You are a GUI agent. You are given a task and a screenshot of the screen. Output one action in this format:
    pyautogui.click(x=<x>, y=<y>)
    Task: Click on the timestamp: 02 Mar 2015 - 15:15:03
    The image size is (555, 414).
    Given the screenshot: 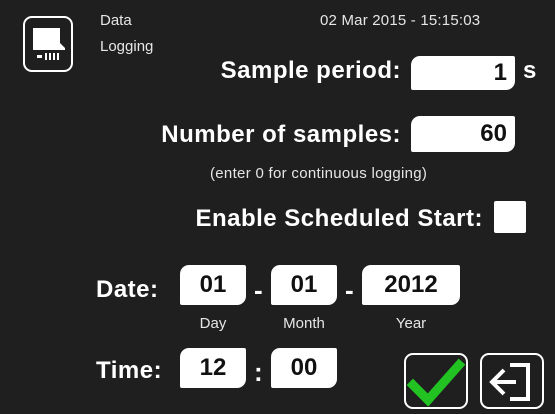 What is the action you would take?
    pyautogui.click(x=400, y=20)
    